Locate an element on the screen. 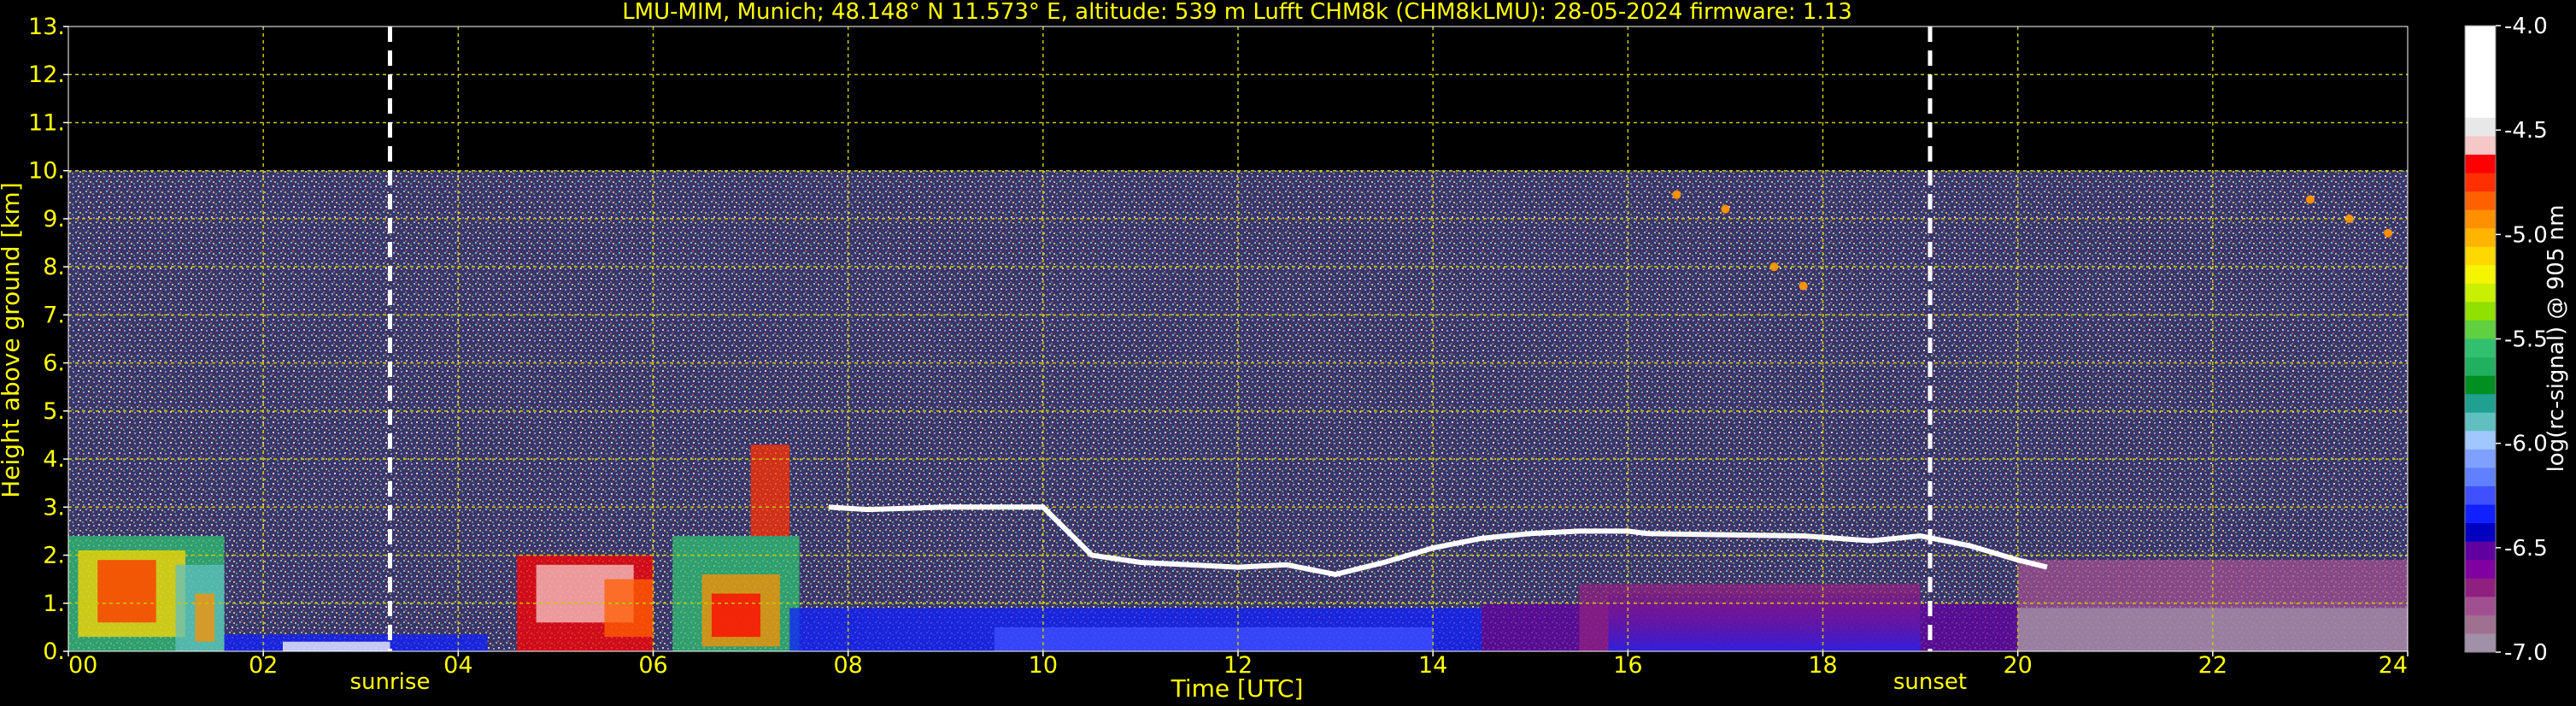 This screenshot has width=2576, height=706. marker-label-sunset: sunset is located at coordinates (1930, 682).